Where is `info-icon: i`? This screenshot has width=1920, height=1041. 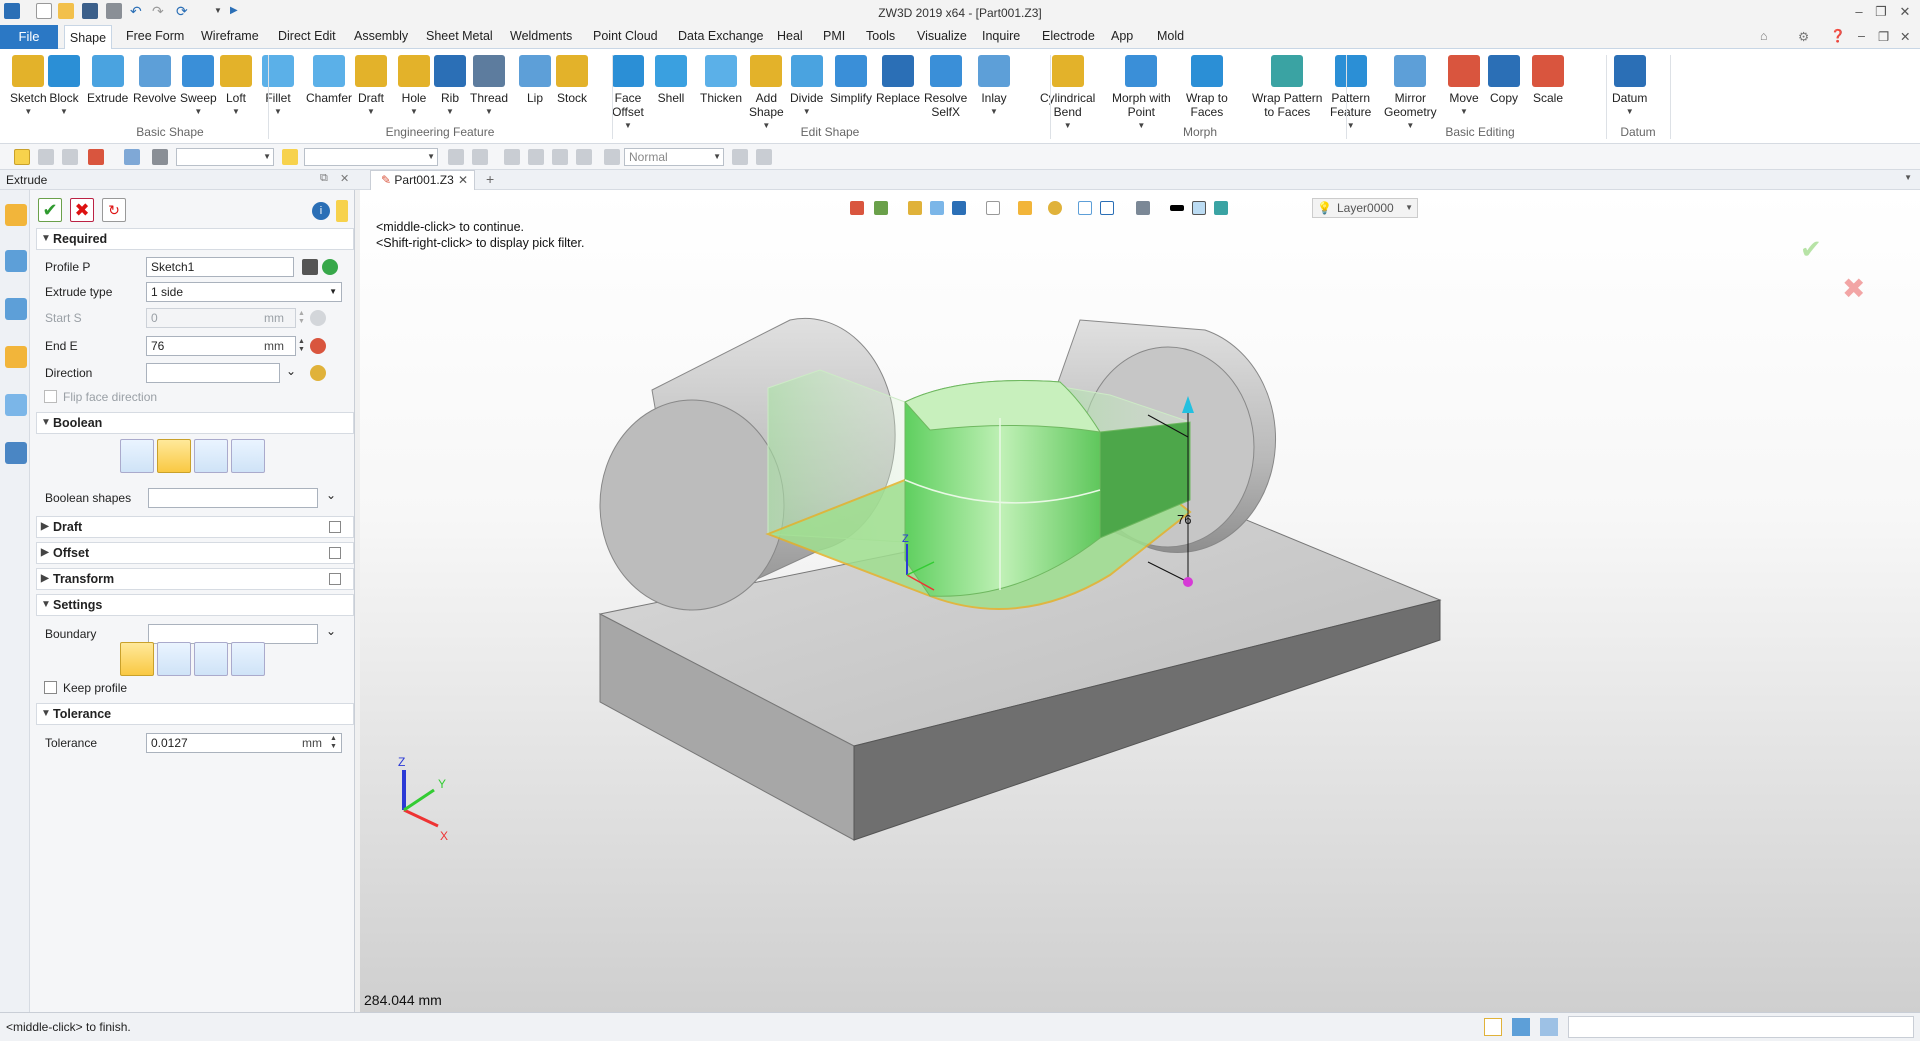
info-icon: i is located at coordinates (321, 211).